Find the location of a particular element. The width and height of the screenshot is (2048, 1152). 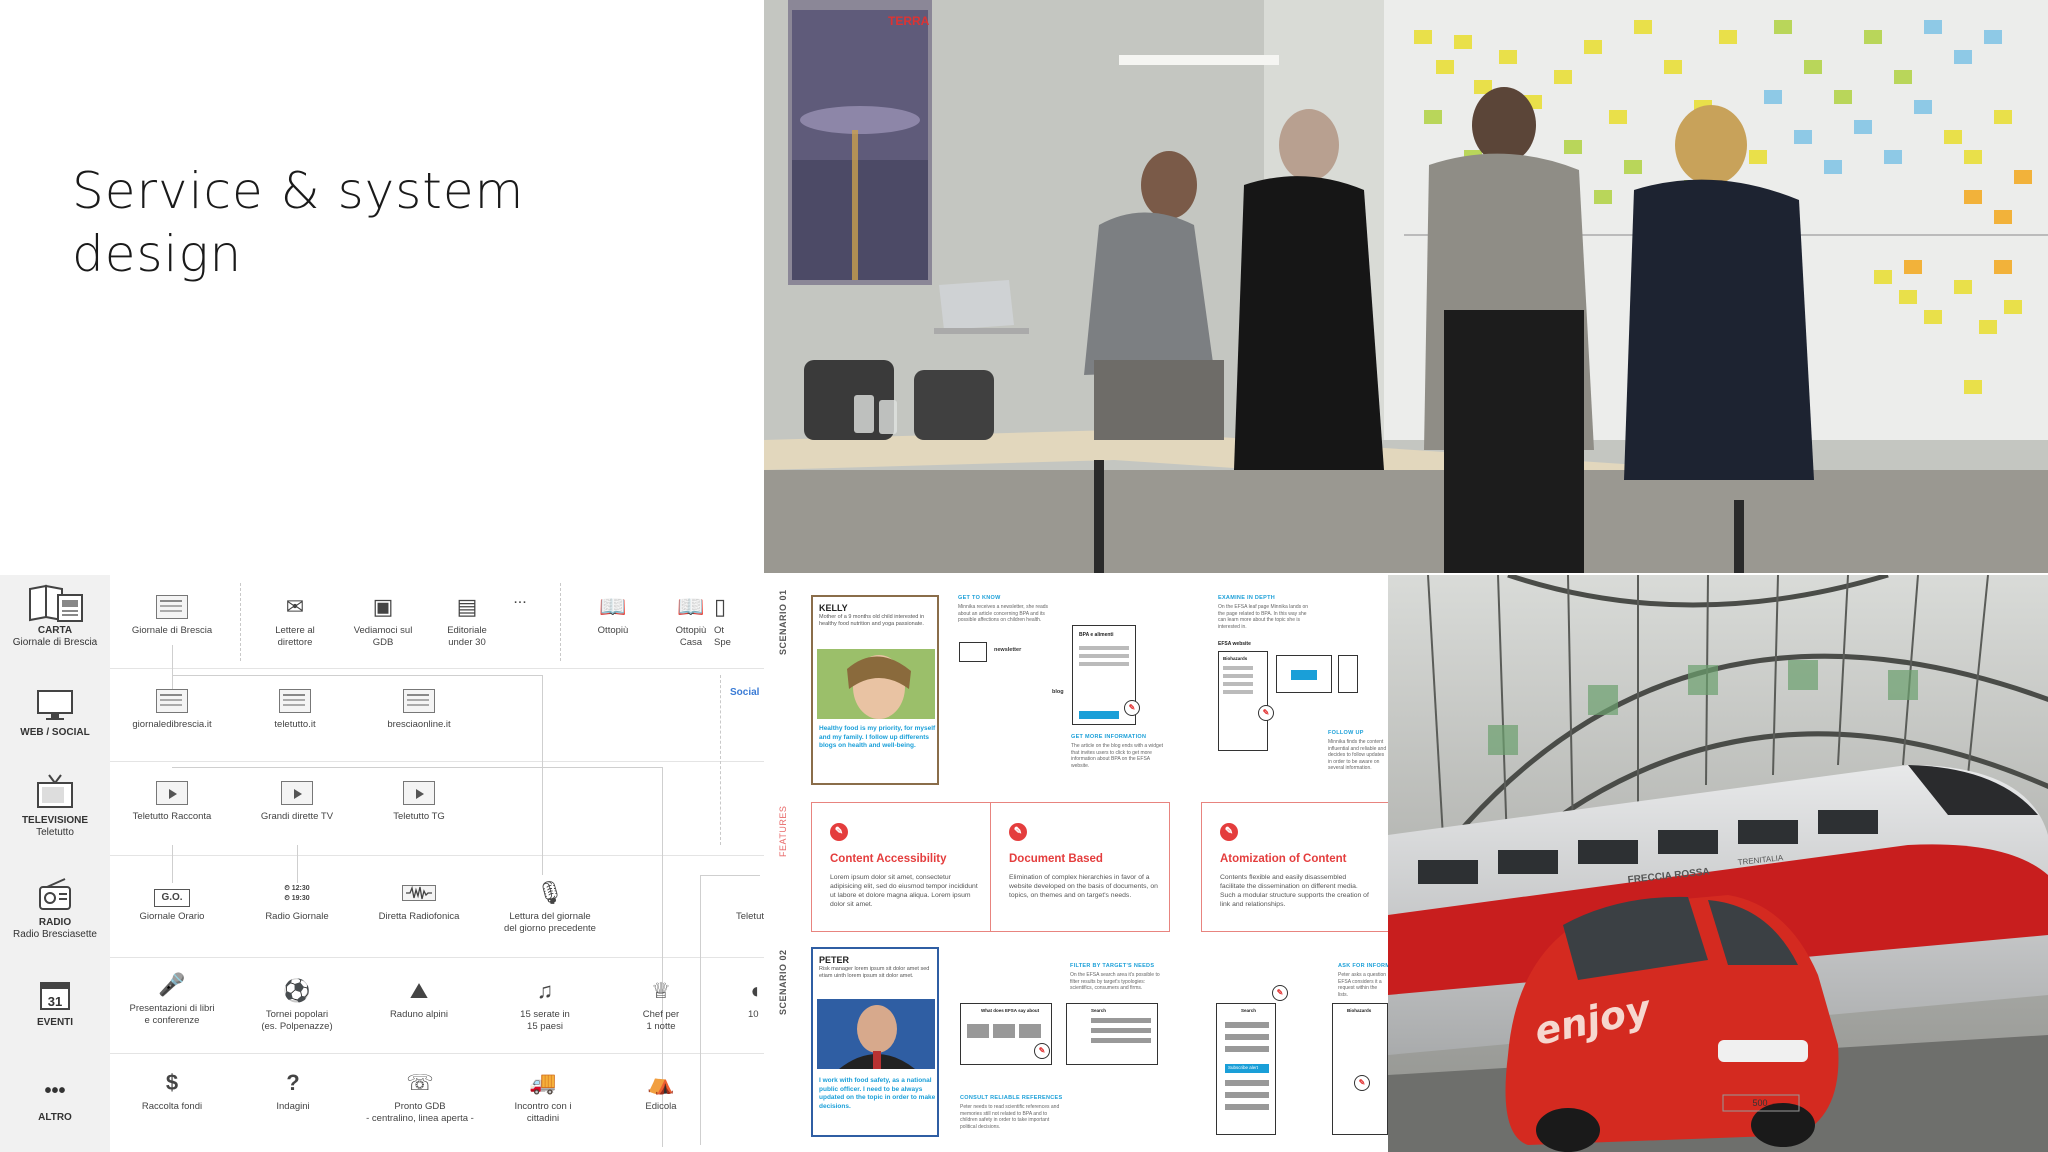

node-label: Incontro con i cittadini is located at coordinates (543, 1112).